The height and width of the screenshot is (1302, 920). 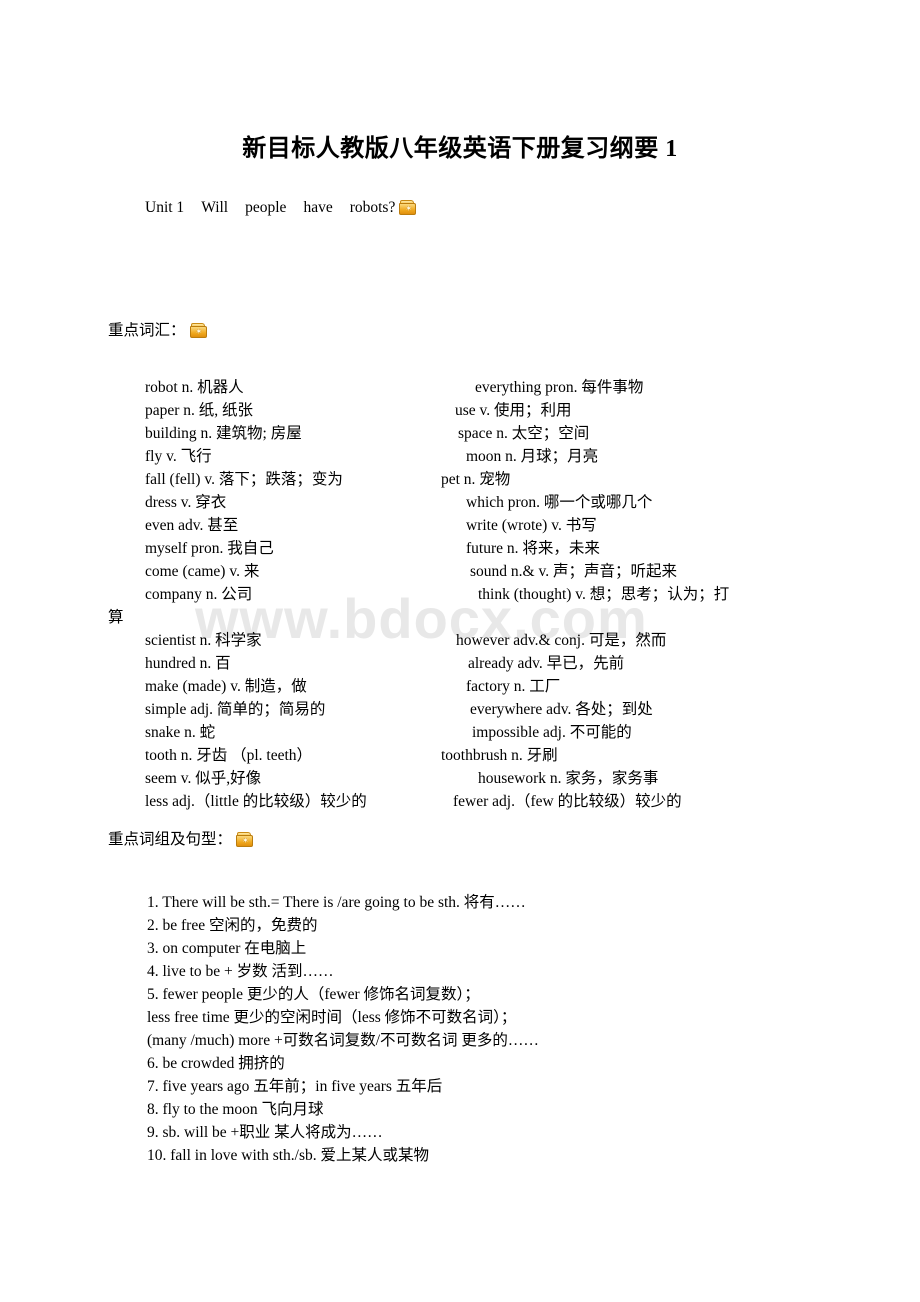 What do you see at coordinates (313, 994) in the screenshot?
I see `phrase-item: 5. fewer people 更少的人（fewer 修饰名词复数）；` at bounding box center [313, 994].